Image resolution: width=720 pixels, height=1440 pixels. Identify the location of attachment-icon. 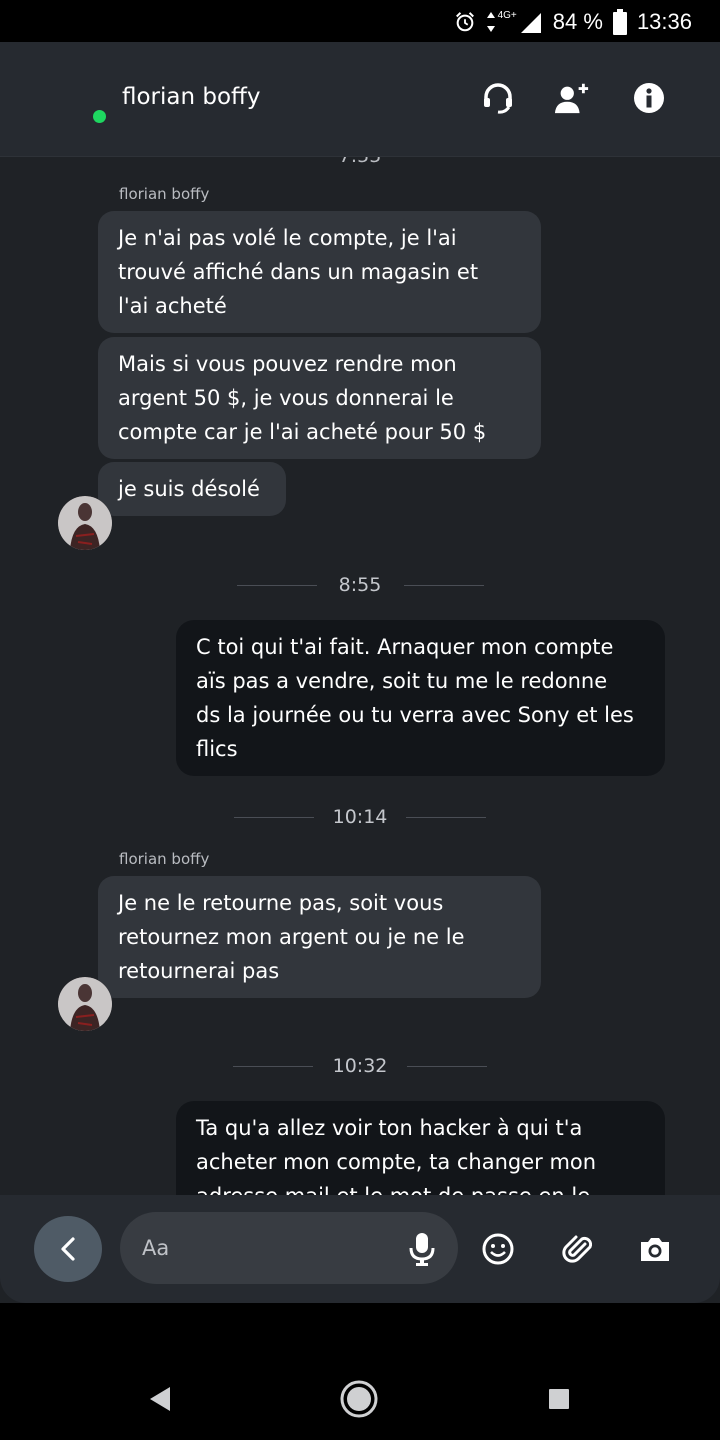
(578, 1249).